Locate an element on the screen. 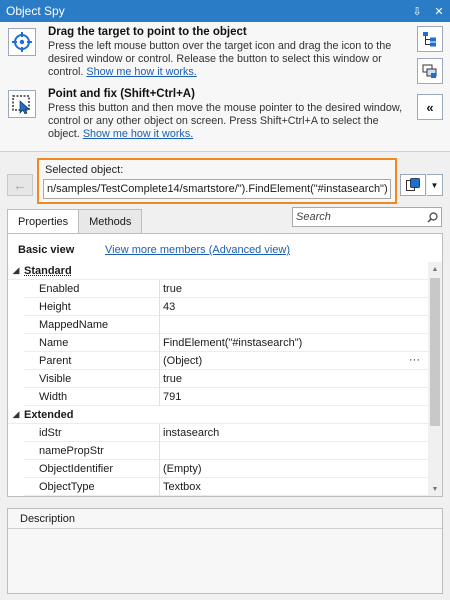 The image size is (450, 600). point-fix-heading: Point and fix (Shift+Ctrl+A) is located at coordinates (121, 94).